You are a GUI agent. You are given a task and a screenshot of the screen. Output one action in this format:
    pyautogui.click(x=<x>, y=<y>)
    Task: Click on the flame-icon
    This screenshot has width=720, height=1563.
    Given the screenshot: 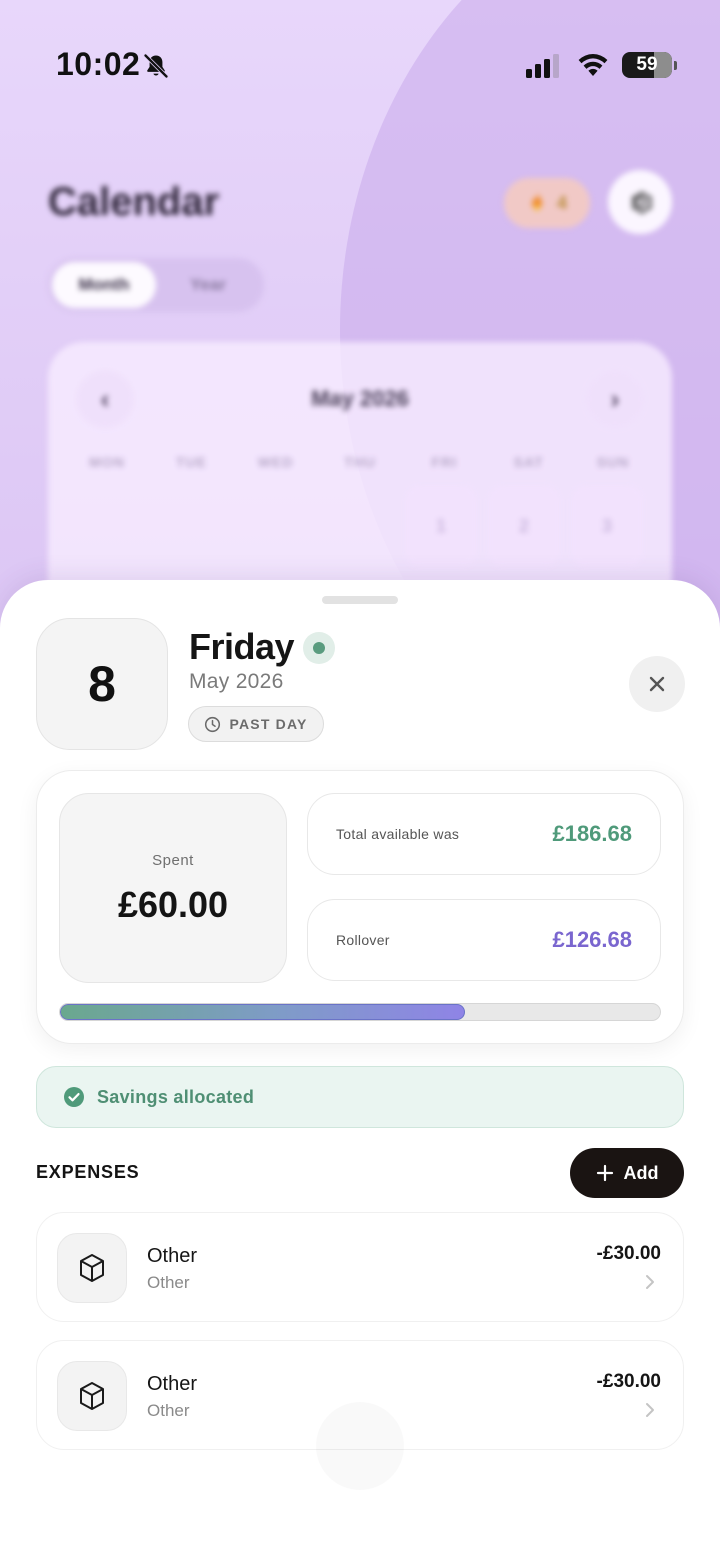 What is the action you would take?
    pyautogui.click(x=536, y=201)
    